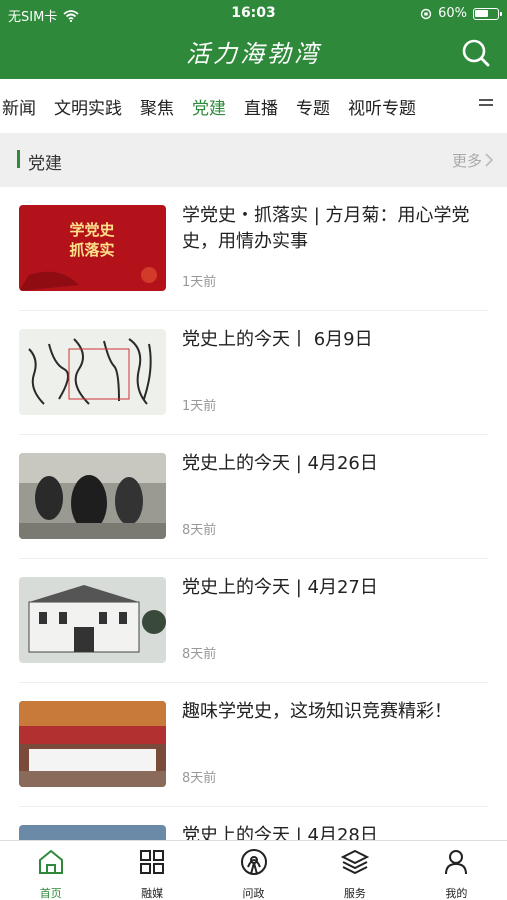 This screenshot has height=900, width=507. What do you see at coordinates (254, 864) in the screenshot?
I see `broadcast-icon` at bounding box center [254, 864].